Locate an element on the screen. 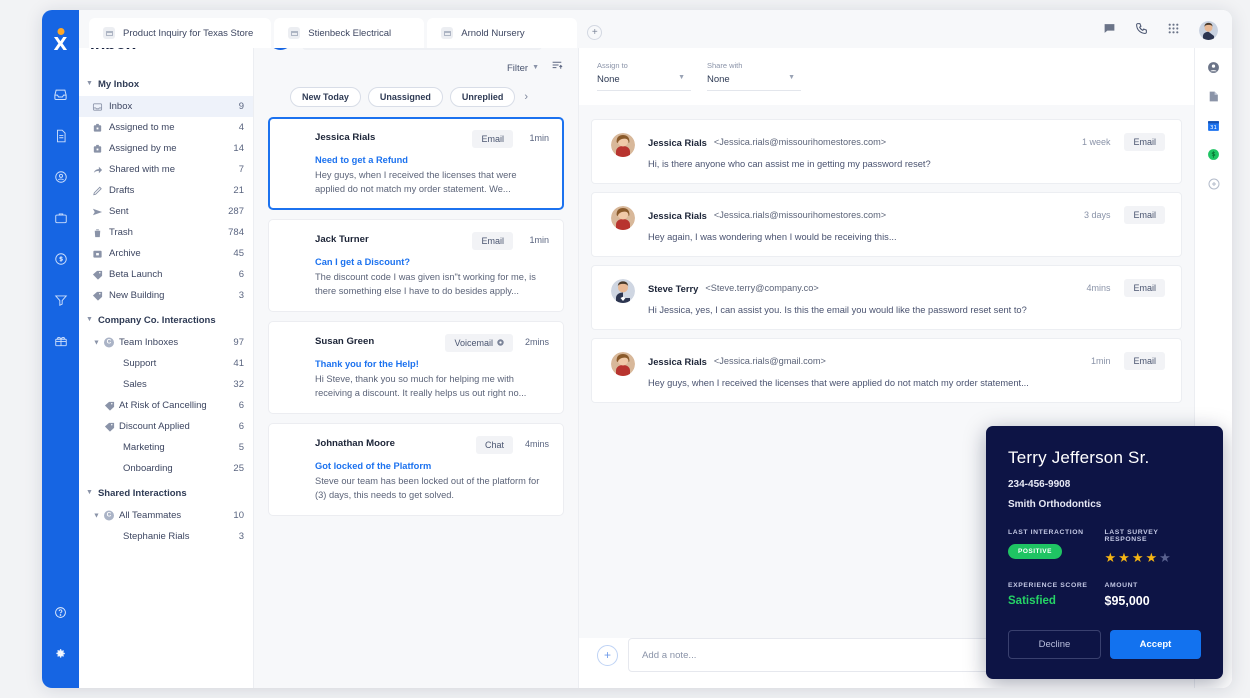 This screenshot has height=698, width=1250. calendar-icon: 31 is located at coordinates (1213, 125).